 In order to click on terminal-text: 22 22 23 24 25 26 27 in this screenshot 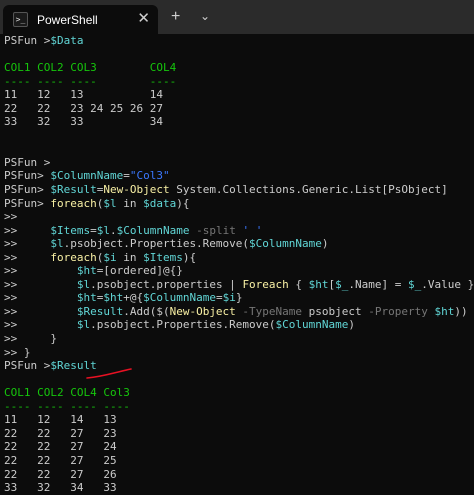, I will do `click(83, 108)`.